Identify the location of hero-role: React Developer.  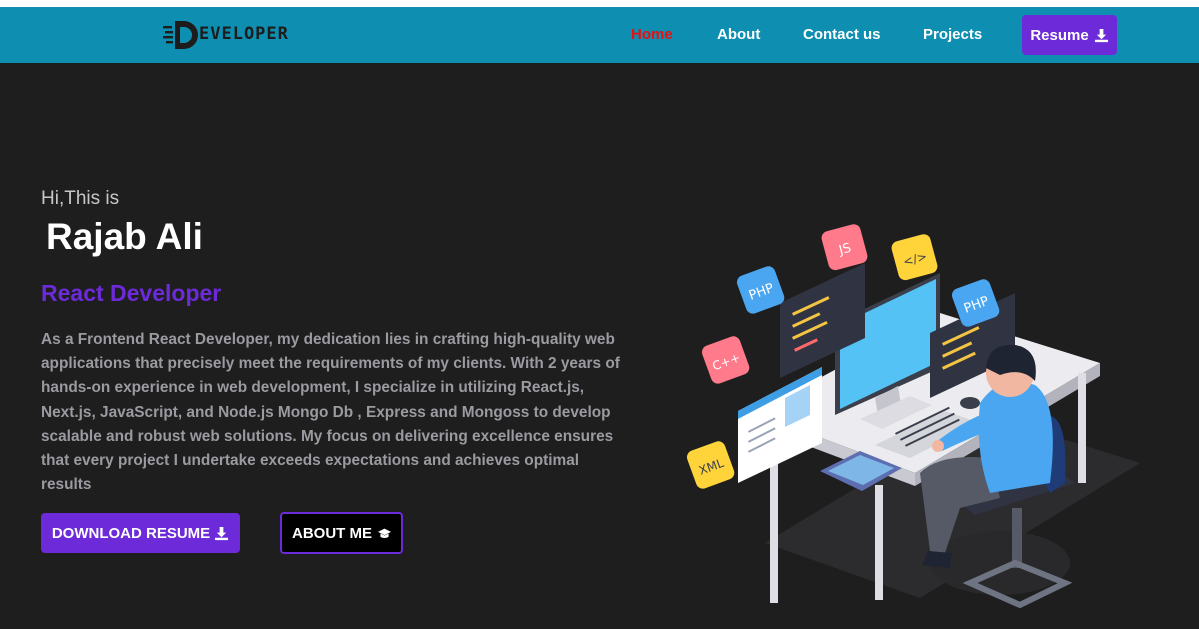
(131, 293).